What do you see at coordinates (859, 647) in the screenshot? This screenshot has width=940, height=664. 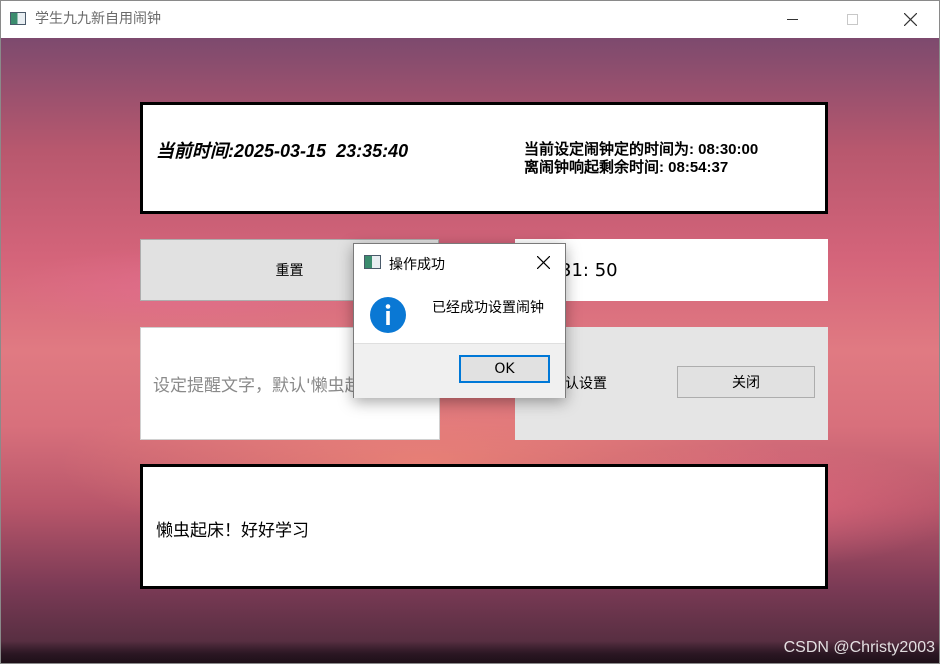 I see `watermark: CSDN @Christy2003` at bounding box center [859, 647].